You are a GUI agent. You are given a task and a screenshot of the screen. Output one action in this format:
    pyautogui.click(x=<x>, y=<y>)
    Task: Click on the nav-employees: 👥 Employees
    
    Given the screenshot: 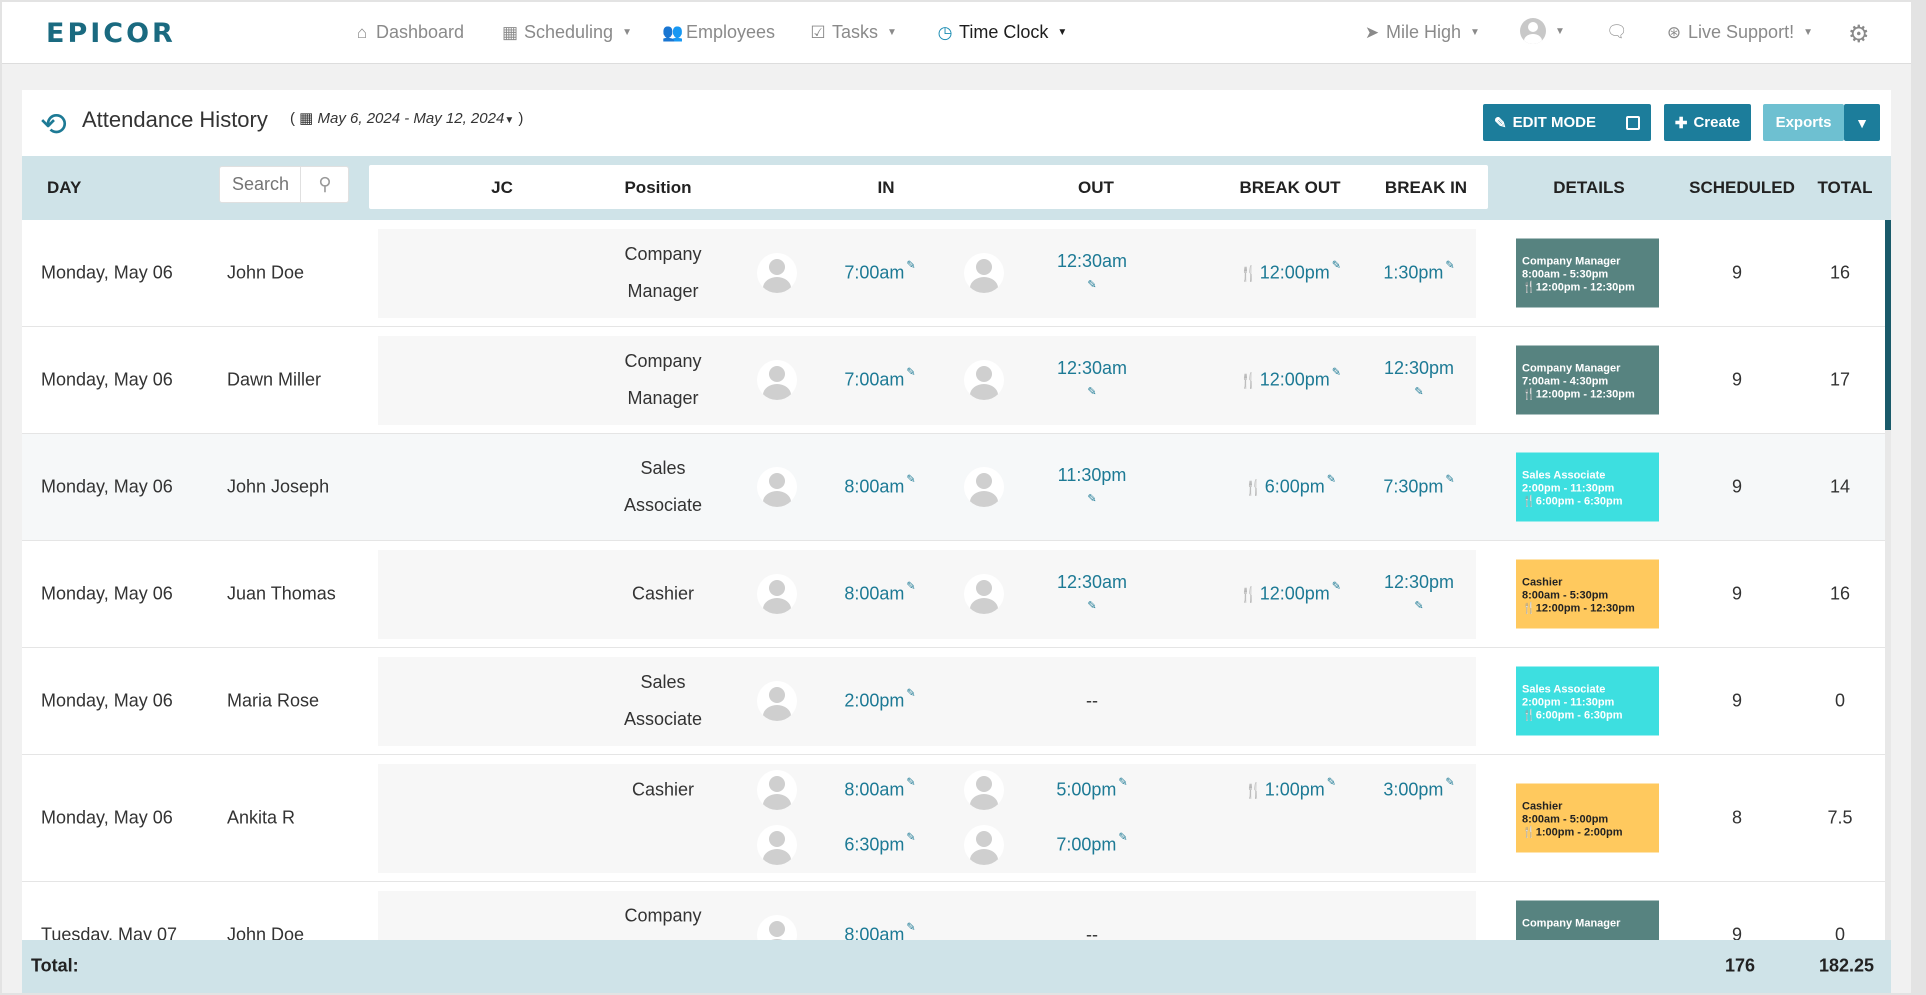 What is the action you would take?
    pyautogui.click(x=718, y=32)
    